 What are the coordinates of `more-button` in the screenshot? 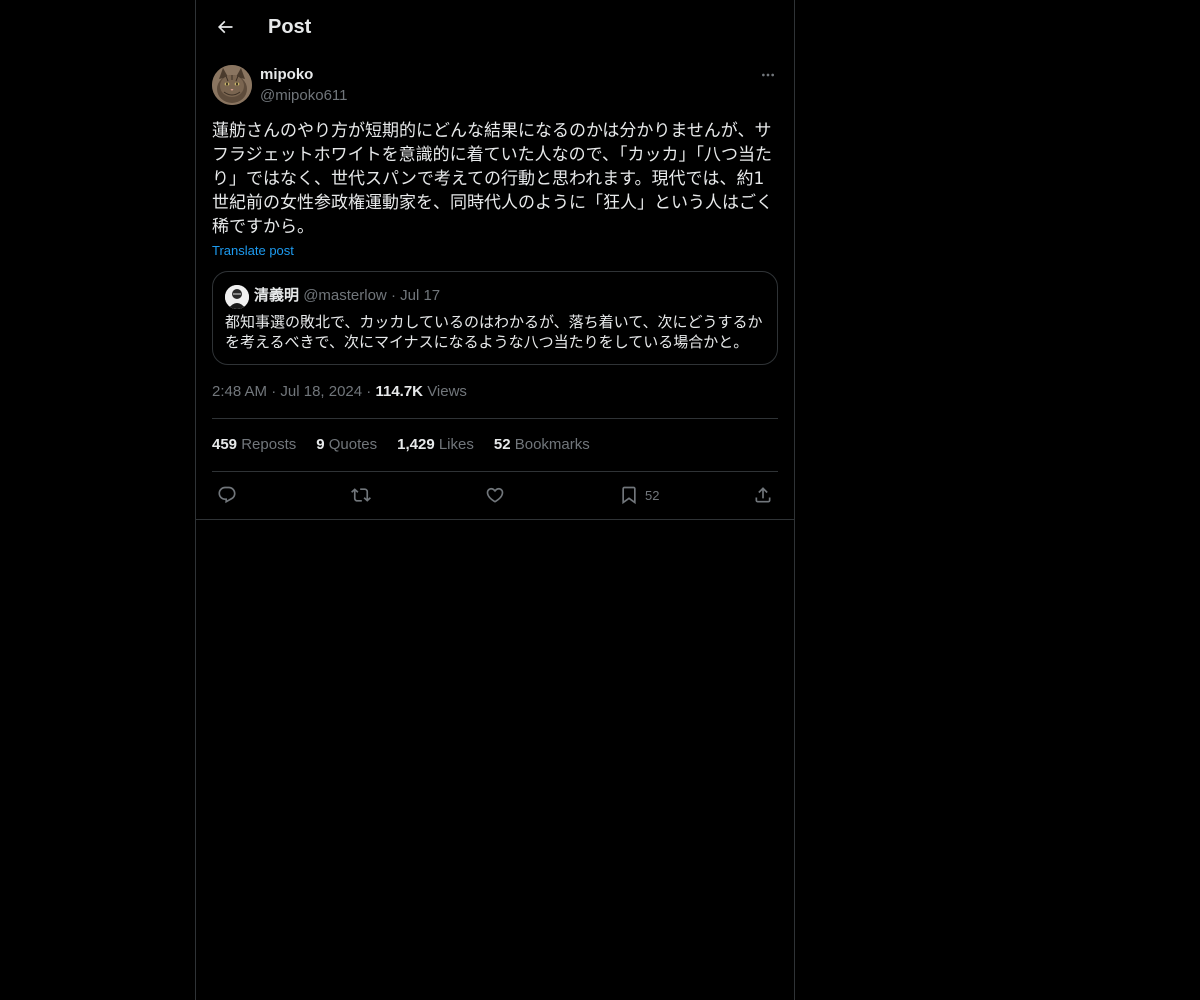 It's located at (768, 75).